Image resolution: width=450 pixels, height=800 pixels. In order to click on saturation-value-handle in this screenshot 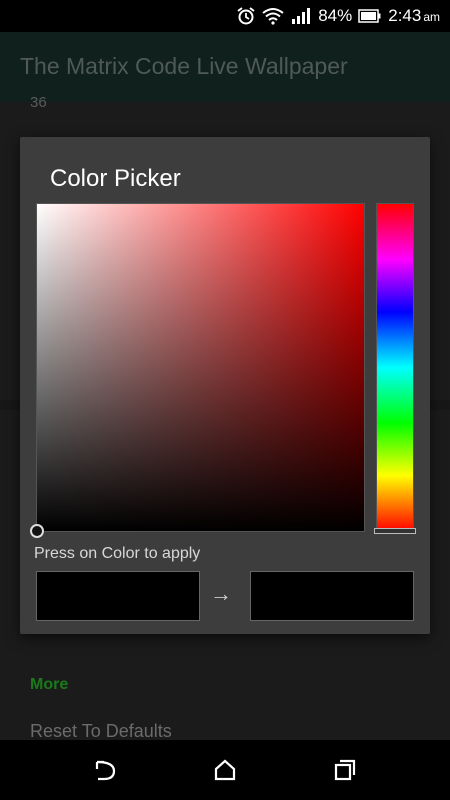, I will do `click(37, 531)`.